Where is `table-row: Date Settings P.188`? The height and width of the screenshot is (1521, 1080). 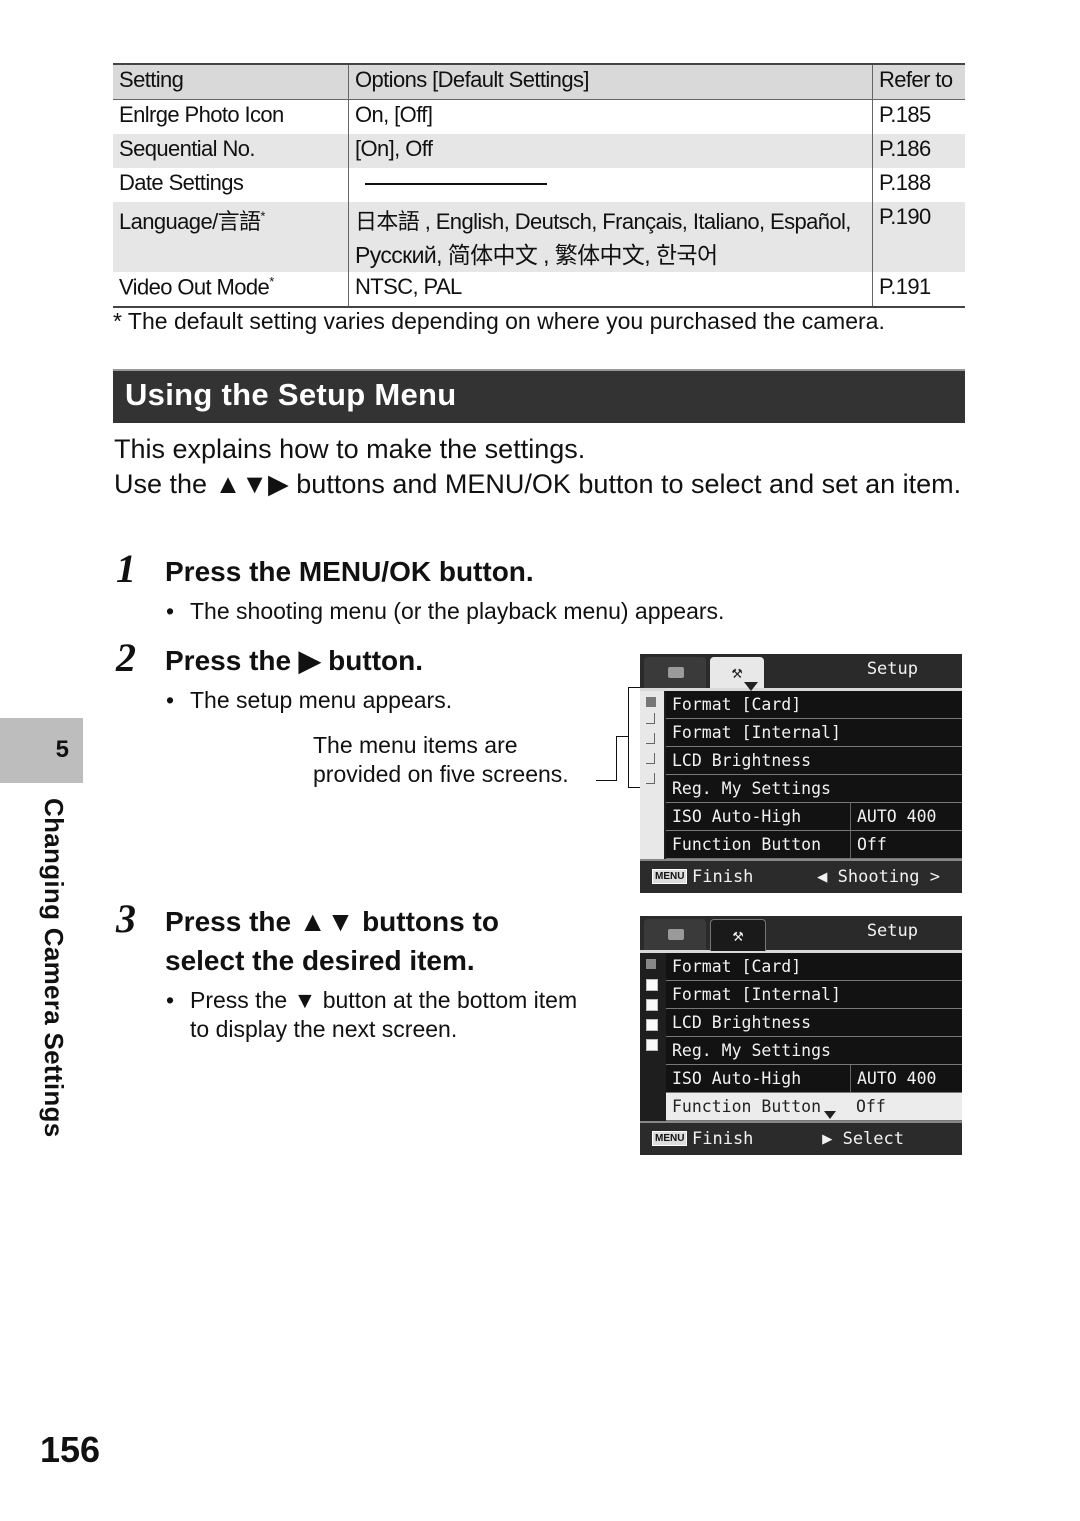
table-row: Date Settings P.188 is located at coordinates (539, 185).